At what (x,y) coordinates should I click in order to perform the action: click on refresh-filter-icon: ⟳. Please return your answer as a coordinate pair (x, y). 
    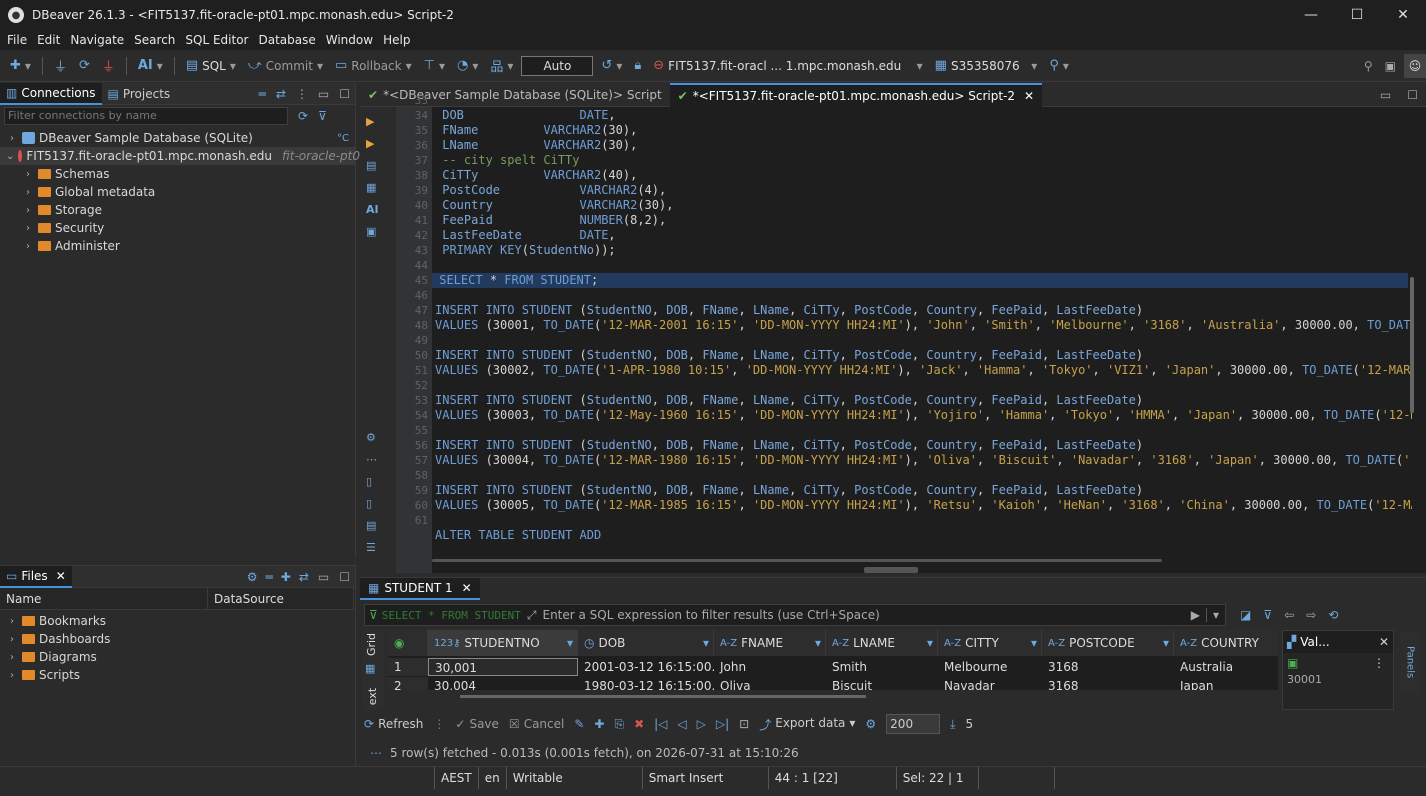
    Looking at the image, I should click on (303, 116).